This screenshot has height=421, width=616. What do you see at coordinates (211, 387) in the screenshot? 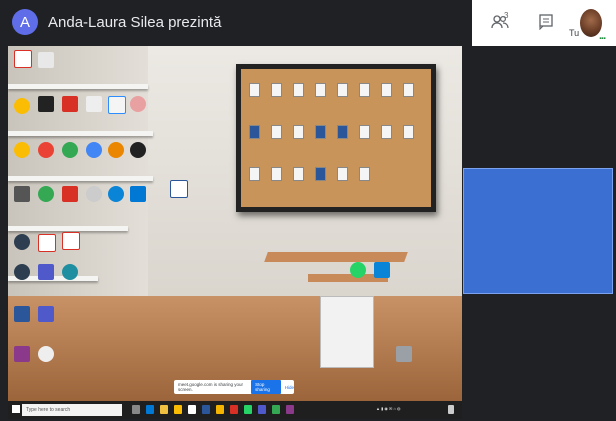
I see `share-notice-text: meet.google.com is sharing your screen.` at bounding box center [211, 387].